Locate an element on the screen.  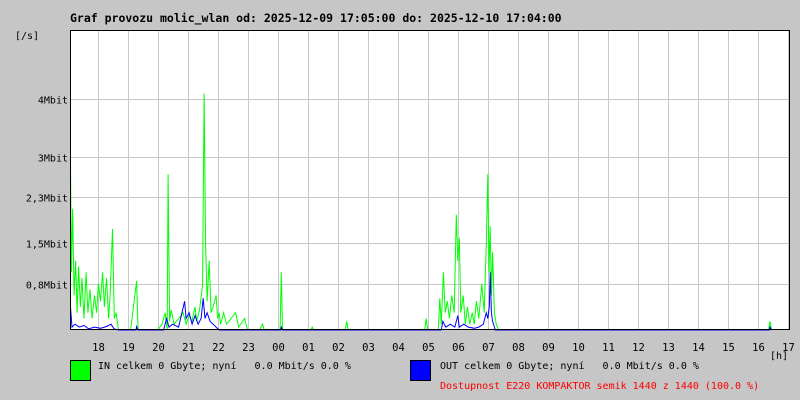
legend-out-swatch is located at coordinates (420, 370).